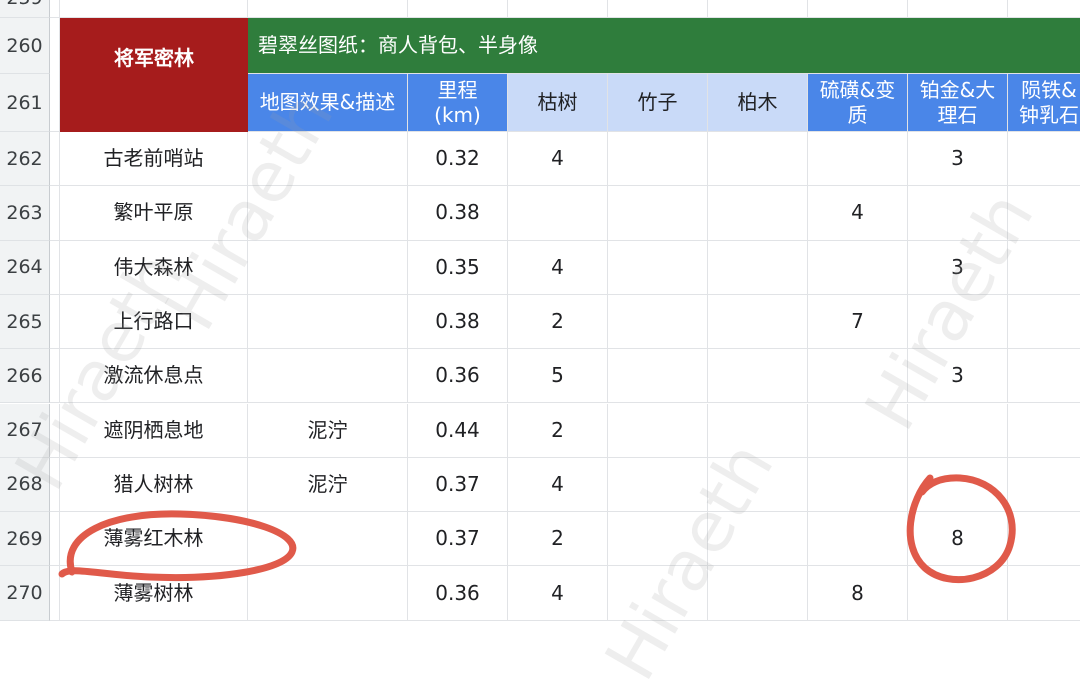  Describe the element at coordinates (958, 103) in the screenshot. I see `header-platinum: 铂金&大理石` at that location.